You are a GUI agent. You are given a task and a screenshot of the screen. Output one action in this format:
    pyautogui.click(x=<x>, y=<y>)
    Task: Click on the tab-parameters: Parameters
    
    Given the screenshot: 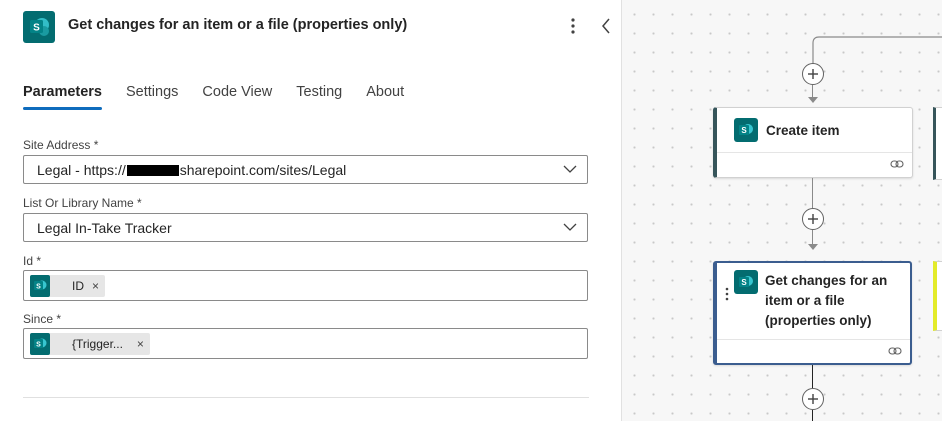 What is the action you would take?
    pyautogui.click(x=62, y=97)
    